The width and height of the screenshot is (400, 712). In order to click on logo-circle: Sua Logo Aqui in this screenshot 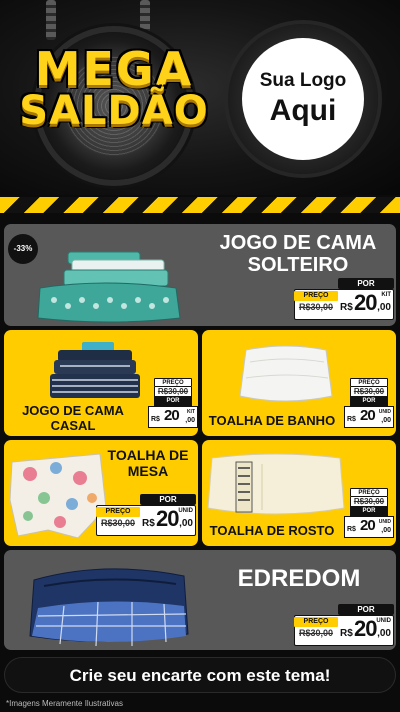, I will do `click(303, 99)`.